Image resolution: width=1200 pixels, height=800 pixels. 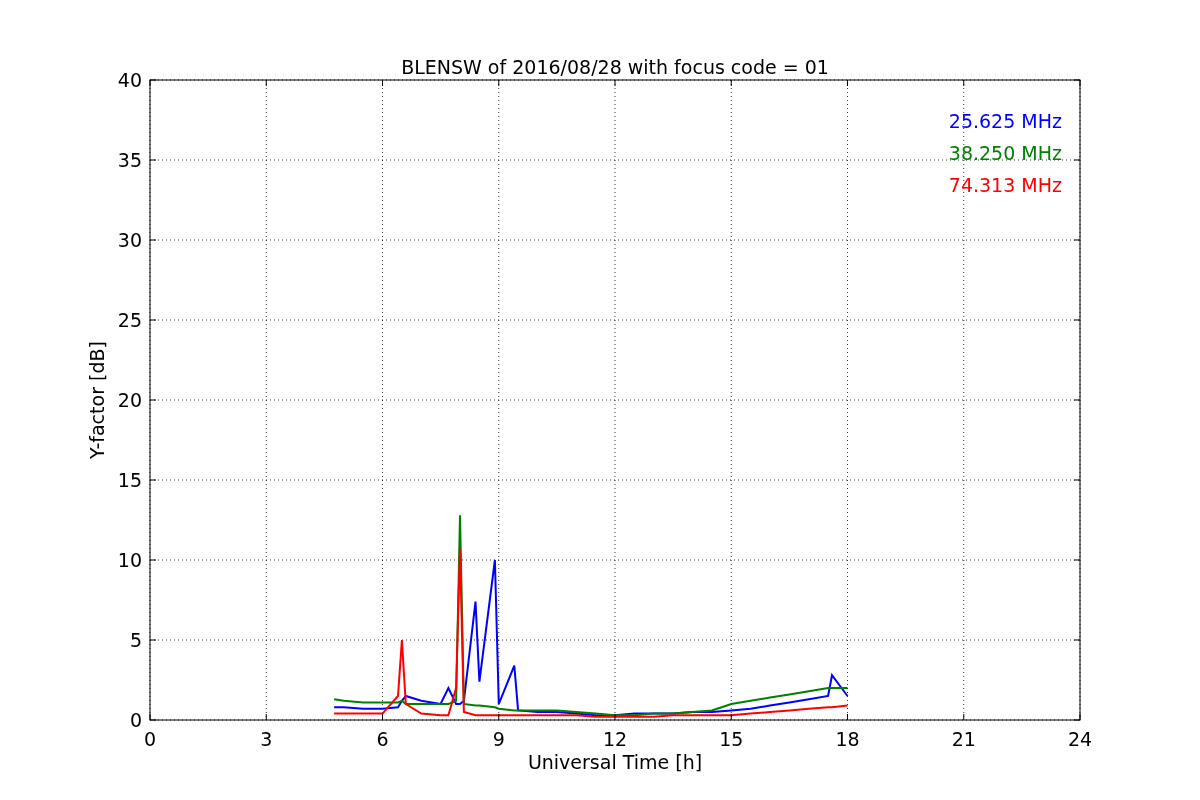 I want to click on x-tick-label: 24, so click(x=1080, y=739).